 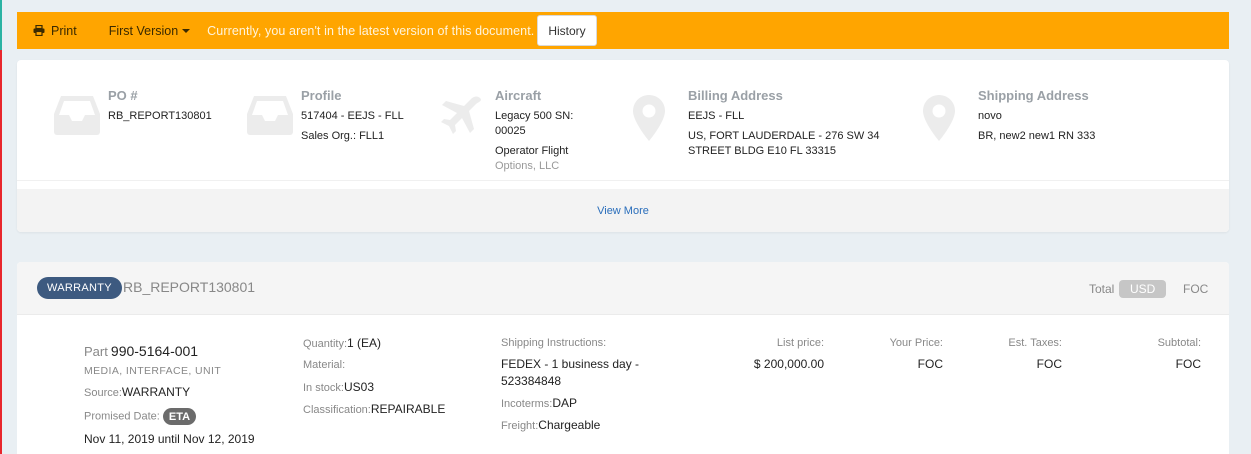 What do you see at coordinates (735, 95) in the screenshot?
I see `billing-title: Billing Address` at bounding box center [735, 95].